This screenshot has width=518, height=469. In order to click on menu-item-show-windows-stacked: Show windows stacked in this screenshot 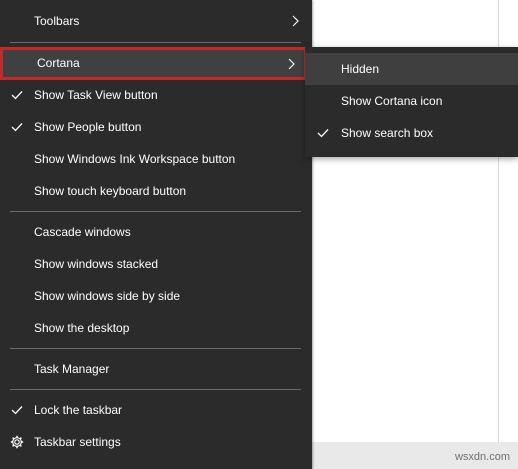, I will do `click(156, 264)`.